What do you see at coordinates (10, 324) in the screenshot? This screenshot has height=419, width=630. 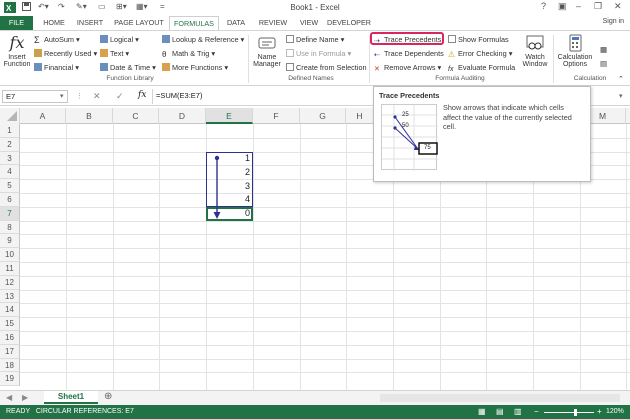 I see `row-header-15: 15` at bounding box center [10, 324].